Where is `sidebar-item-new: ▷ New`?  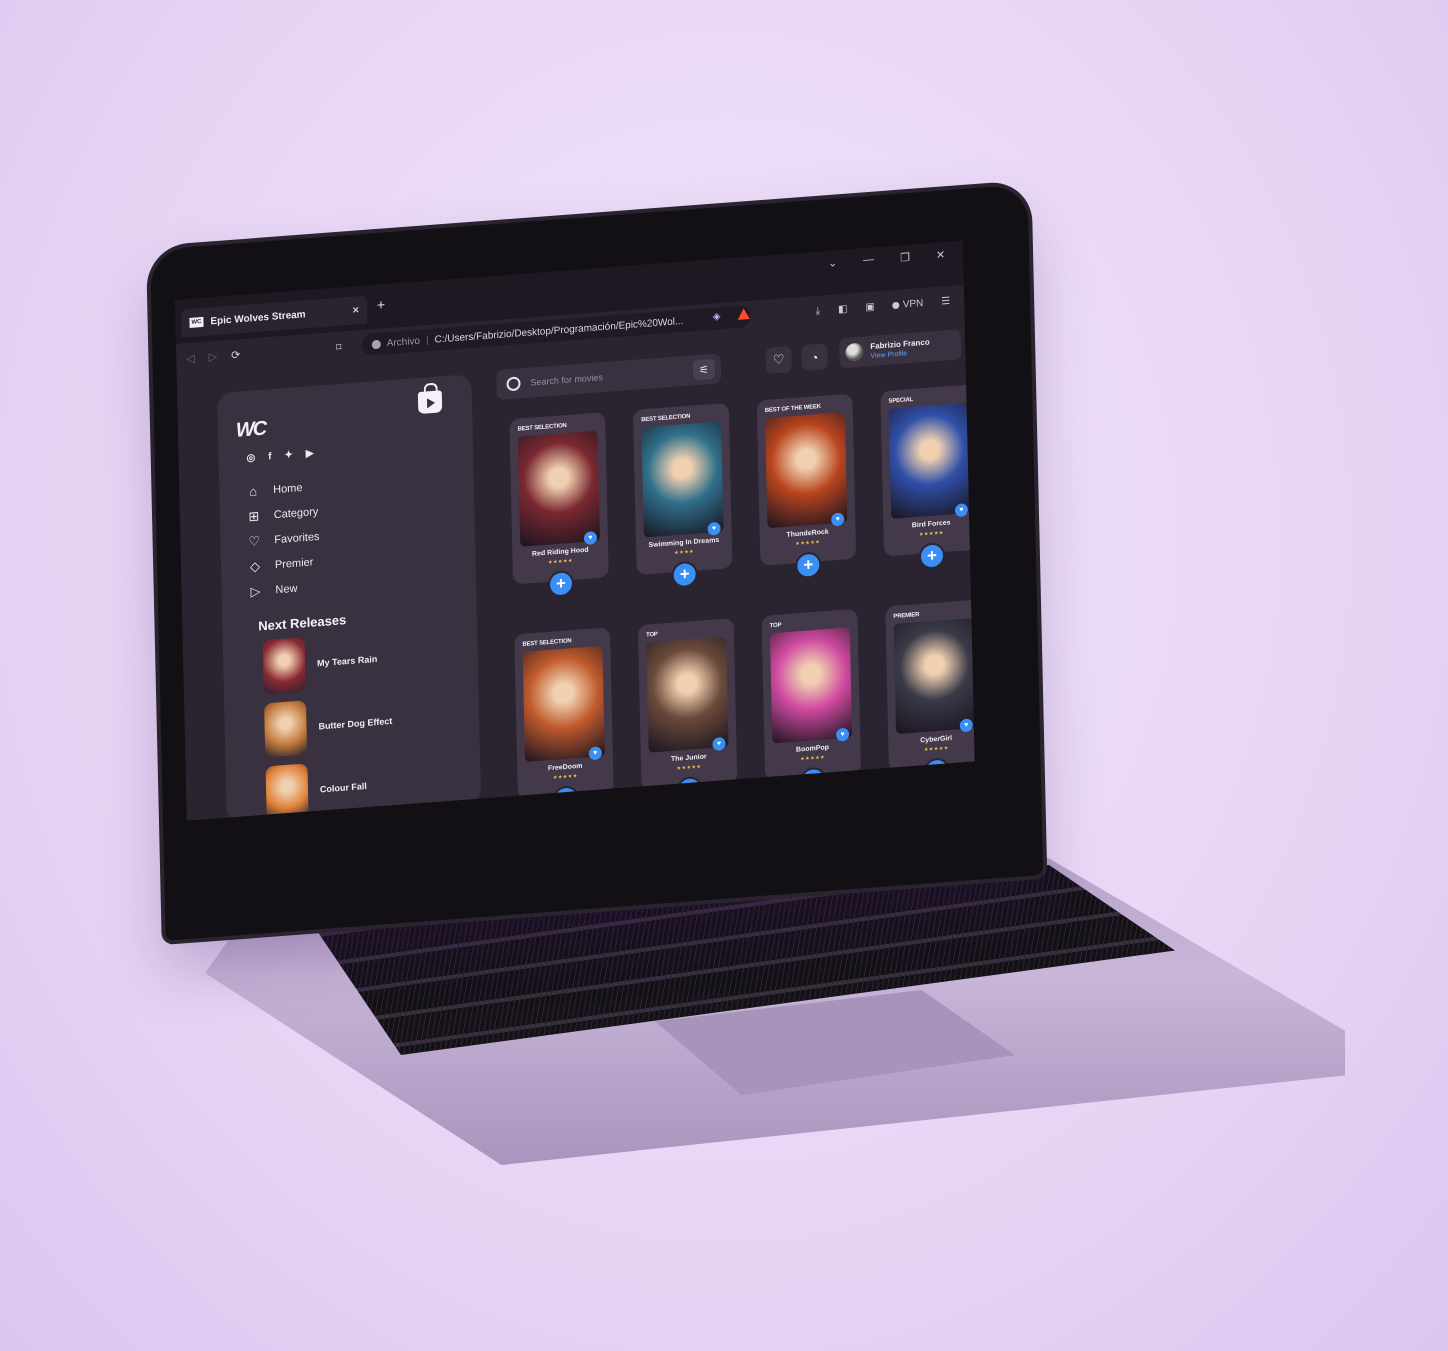
sidebar-item-new: ▷ New is located at coordinates (283, 589).